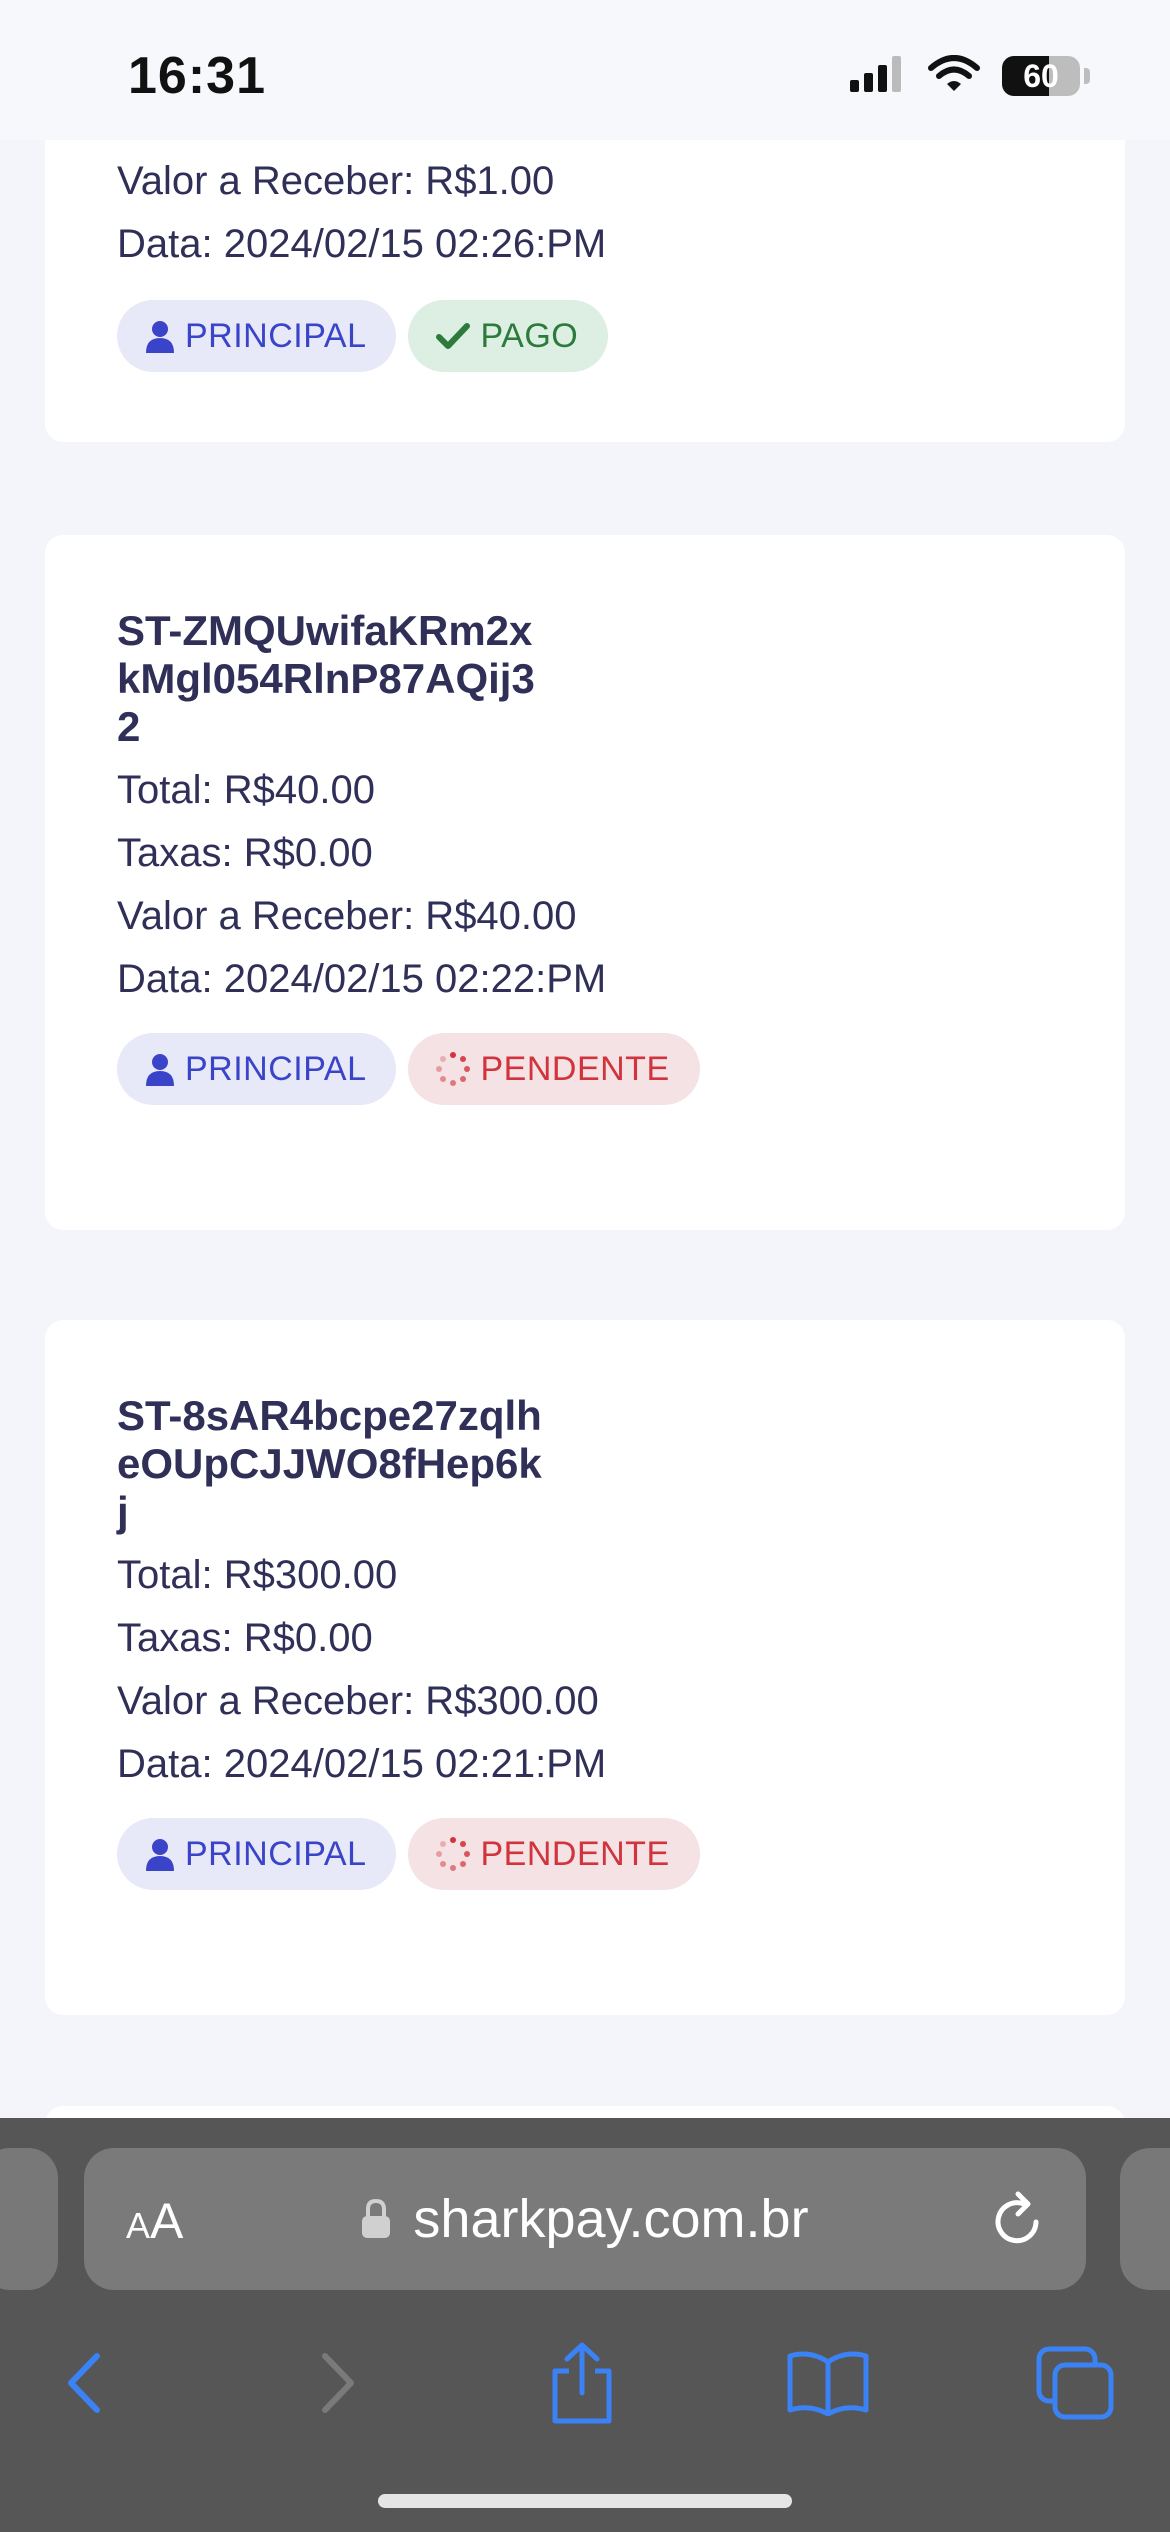 The width and height of the screenshot is (1170, 2532). What do you see at coordinates (85, 2383) in the screenshot?
I see `back-icon` at bounding box center [85, 2383].